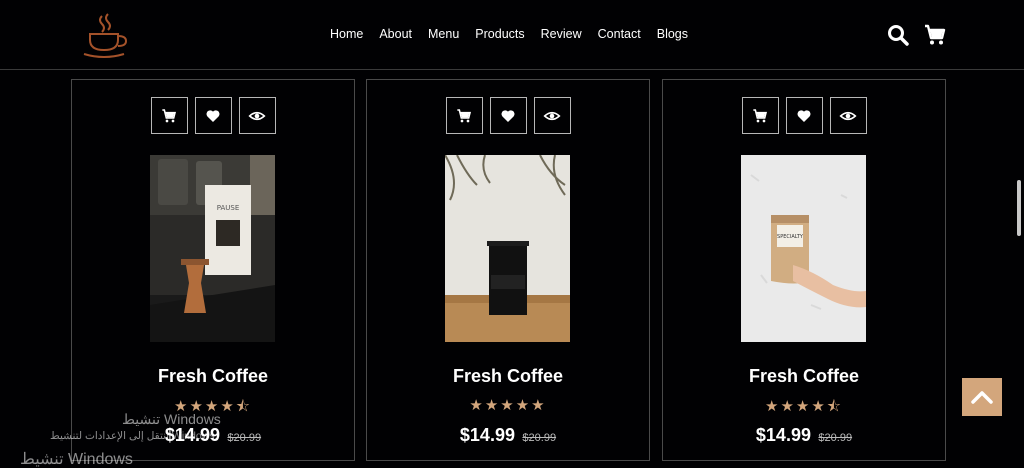 The width and height of the screenshot is (1024, 468). Describe the element at coordinates (672, 34) in the screenshot. I see `nav-blogs: Blogs` at that location.